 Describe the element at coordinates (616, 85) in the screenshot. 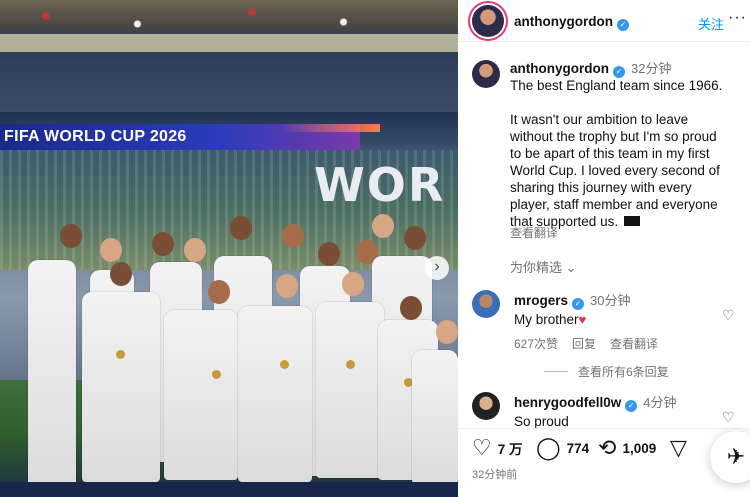

I see `caption-line: The best England team since 1966.` at that location.